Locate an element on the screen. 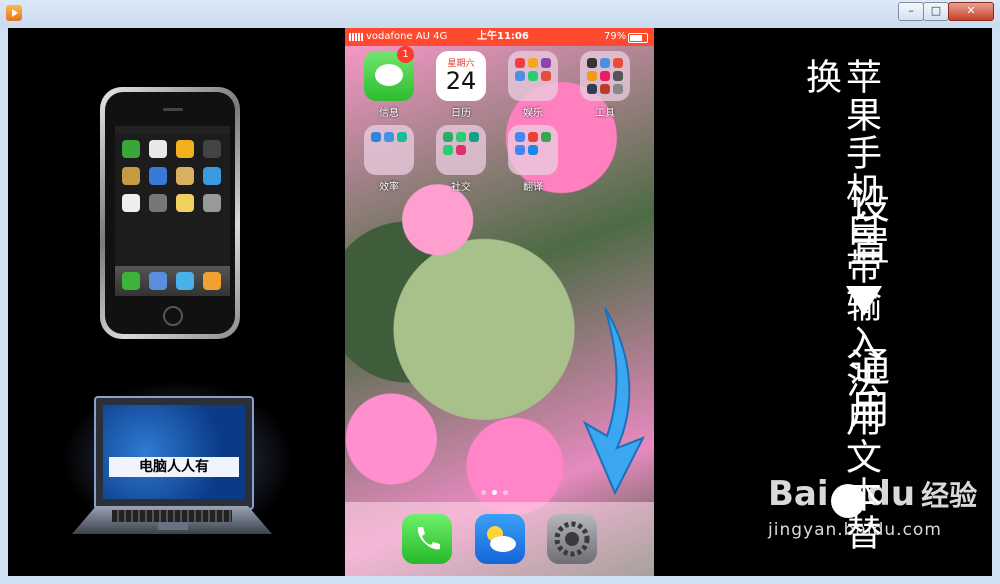  photos-icon is located at coordinates (185, 149).